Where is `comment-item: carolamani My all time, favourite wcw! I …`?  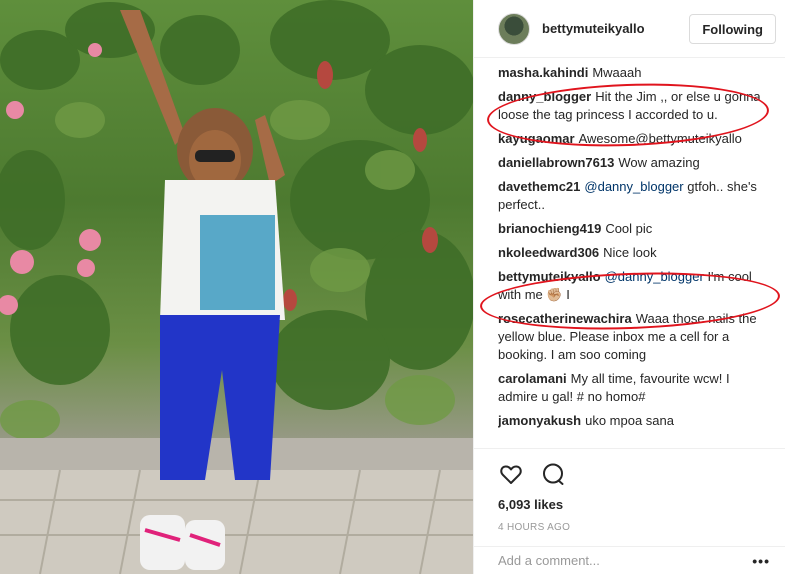 comment-item: carolamani My all time, favourite wcw! I … is located at coordinates (633, 388).